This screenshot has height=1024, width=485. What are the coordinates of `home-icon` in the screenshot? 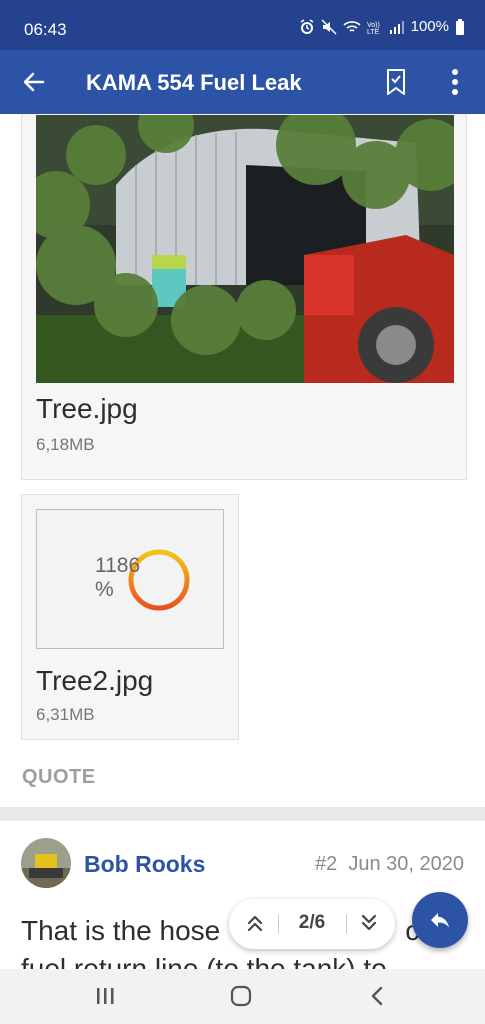 It's located at (241, 996).